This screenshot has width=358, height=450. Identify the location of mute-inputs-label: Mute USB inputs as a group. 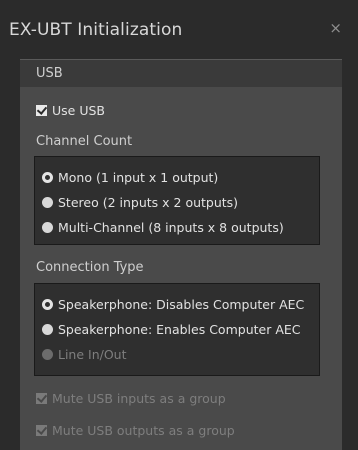
(139, 398).